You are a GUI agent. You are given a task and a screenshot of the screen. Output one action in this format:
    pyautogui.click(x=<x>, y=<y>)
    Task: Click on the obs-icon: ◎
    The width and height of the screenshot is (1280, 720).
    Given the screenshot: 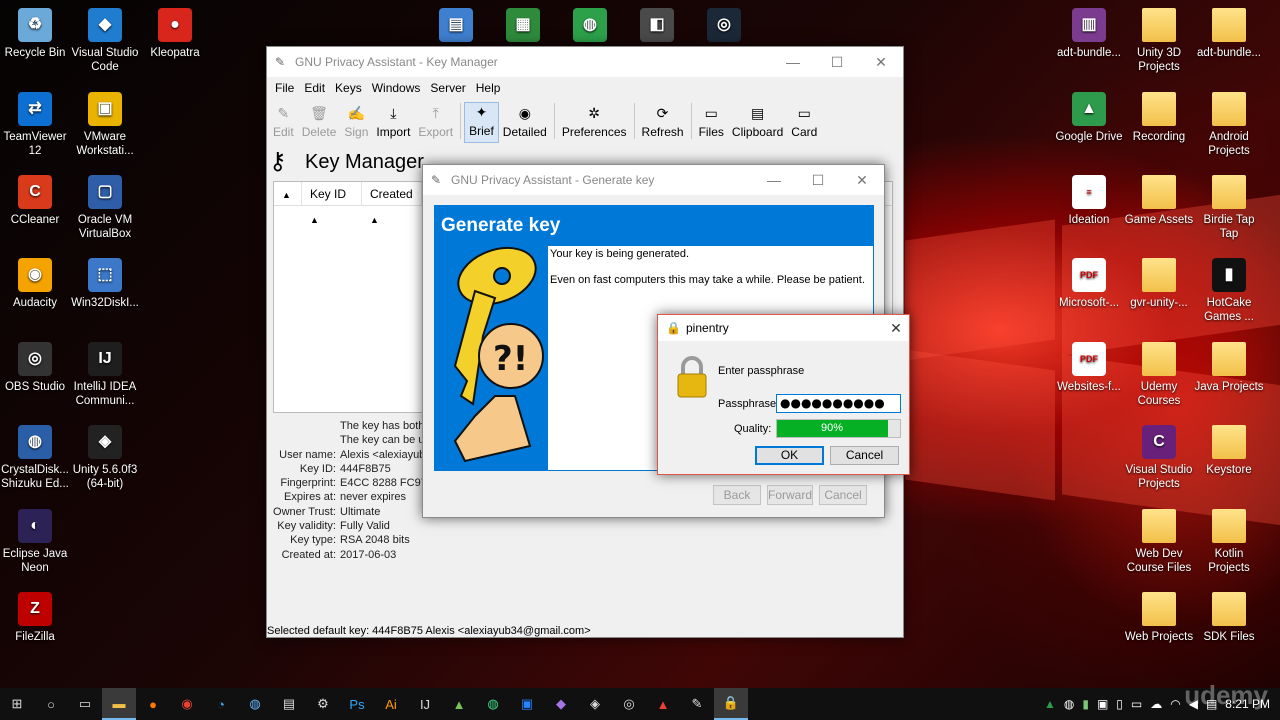 What is the action you would take?
    pyautogui.click(x=629, y=704)
    